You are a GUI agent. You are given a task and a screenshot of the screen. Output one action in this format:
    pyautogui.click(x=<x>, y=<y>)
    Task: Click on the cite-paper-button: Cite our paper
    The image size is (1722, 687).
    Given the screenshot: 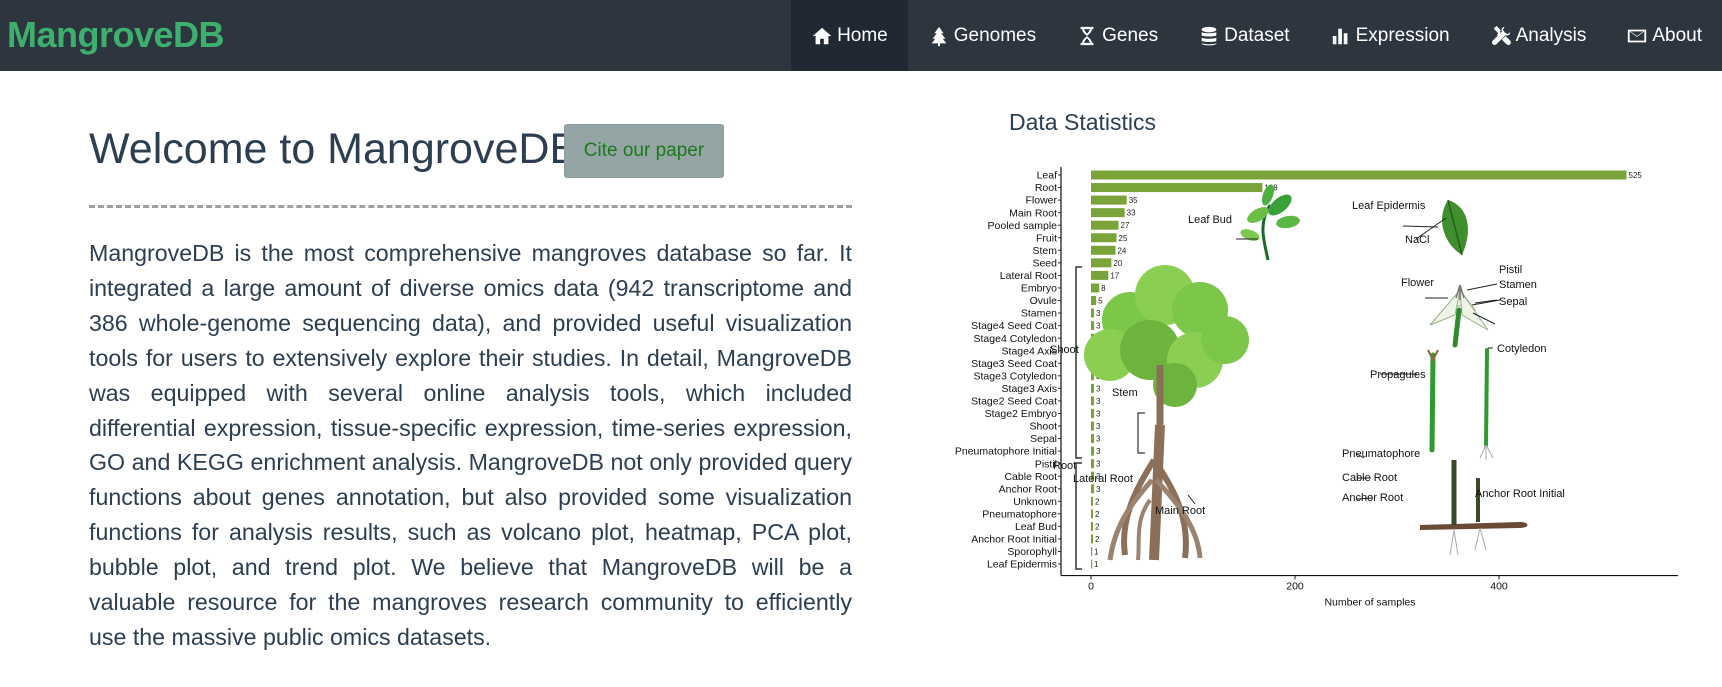 What is the action you would take?
    pyautogui.click(x=644, y=151)
    